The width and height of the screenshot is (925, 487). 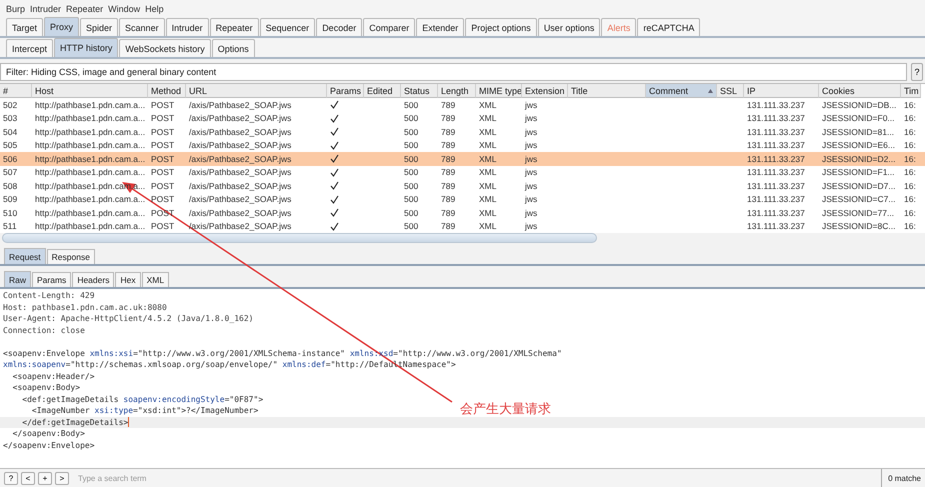 I want to click on tab: Request, so click(x=25, y=256).